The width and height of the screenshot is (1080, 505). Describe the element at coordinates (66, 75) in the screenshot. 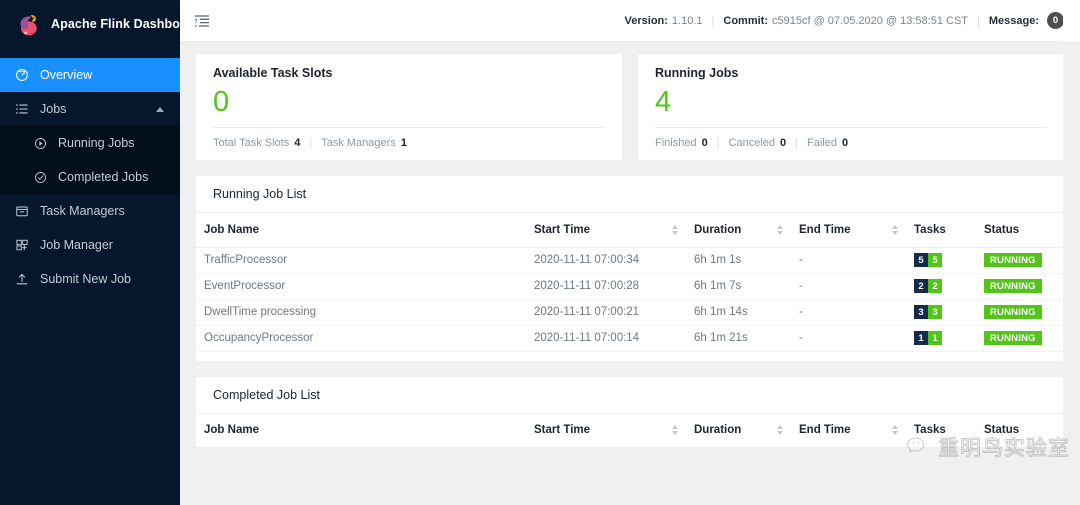

I see `sidebar-item-label: Overview` at that location.